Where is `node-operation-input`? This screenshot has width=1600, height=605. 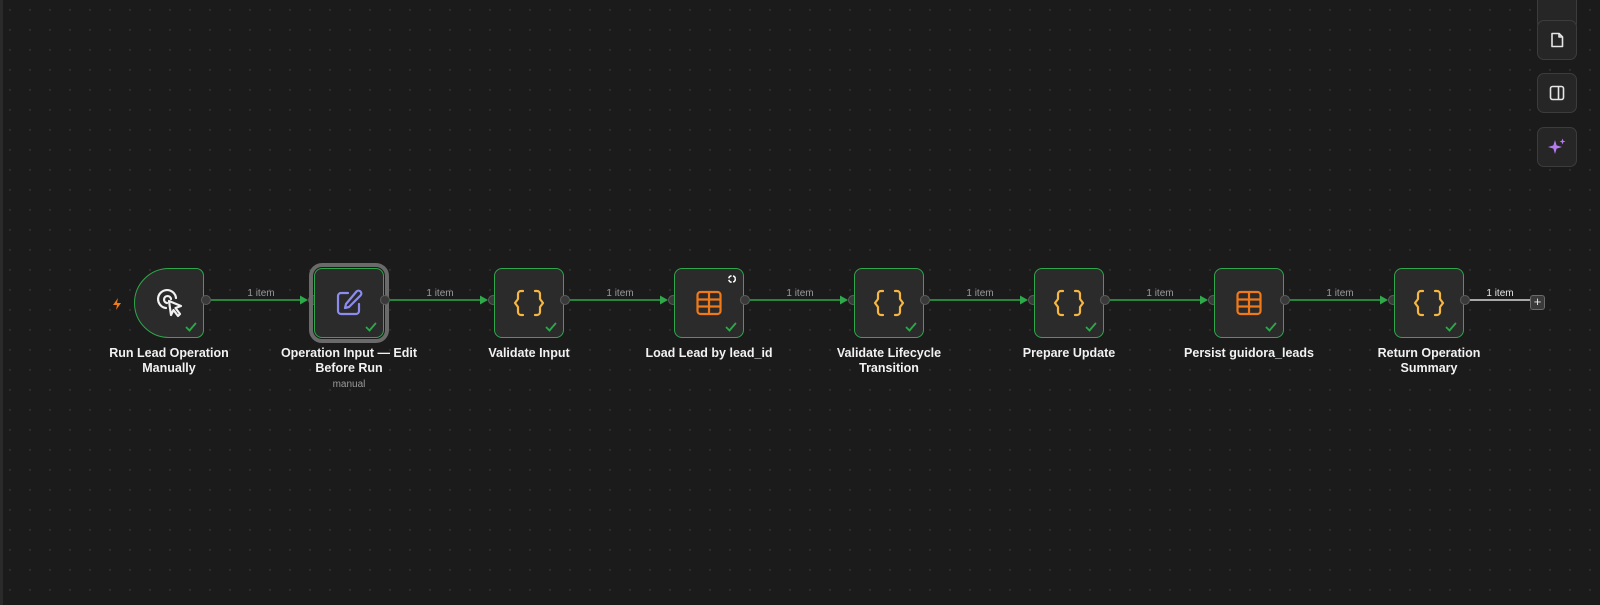 node-operation-input is located at coordinates (349, 303).